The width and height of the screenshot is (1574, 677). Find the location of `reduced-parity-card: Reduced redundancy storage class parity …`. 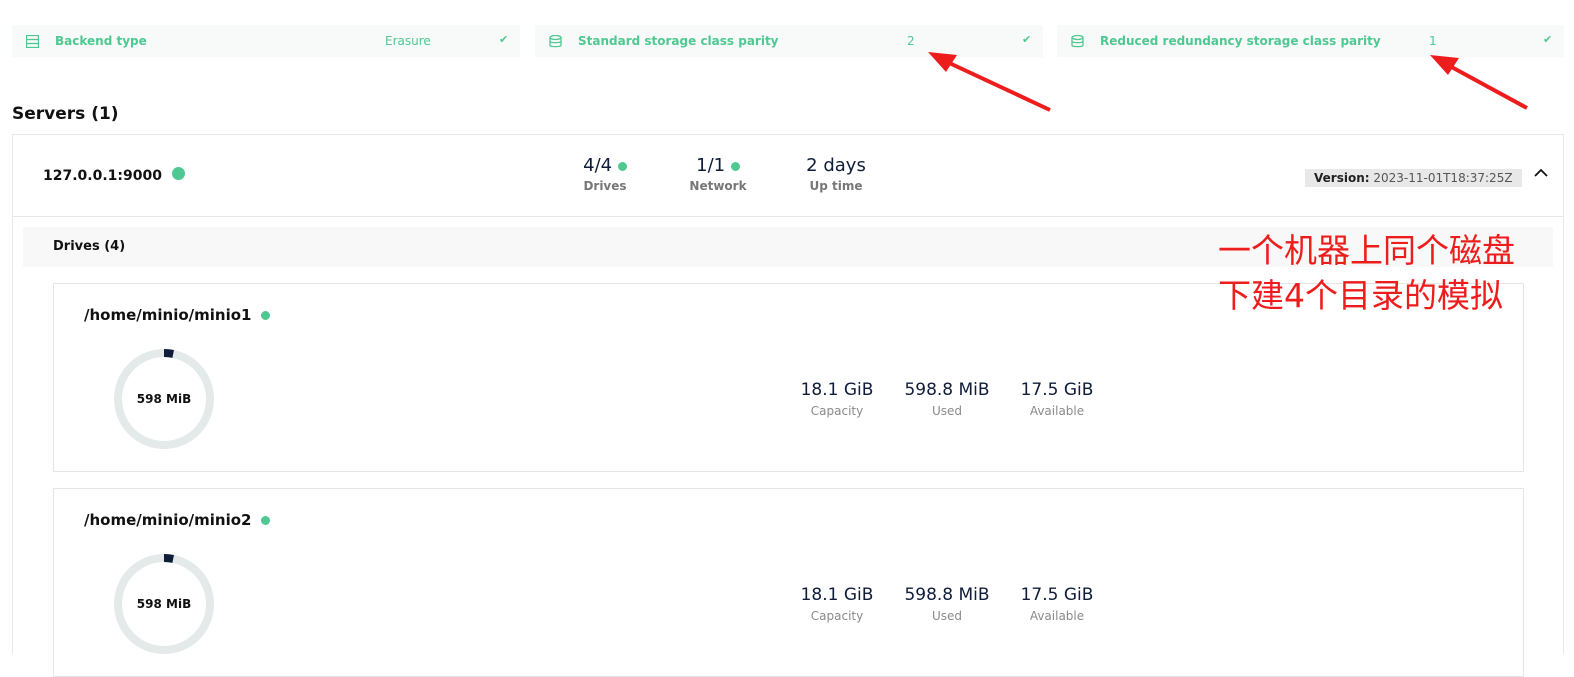

reduced-parity-card: Reduced redundancy storage class parity … is located at coordinates (1310, 41).